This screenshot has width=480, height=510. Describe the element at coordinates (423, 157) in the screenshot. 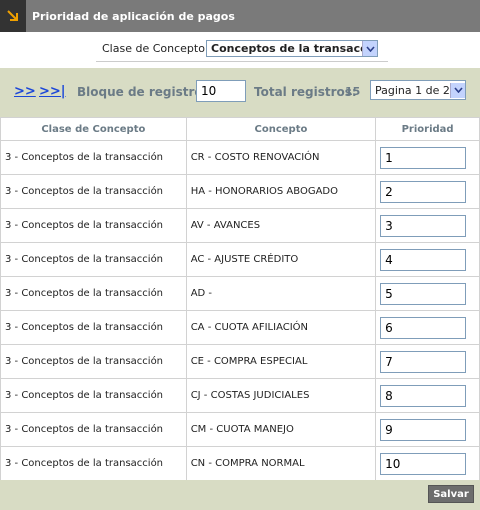

I see `priority-input: 1` at that location.